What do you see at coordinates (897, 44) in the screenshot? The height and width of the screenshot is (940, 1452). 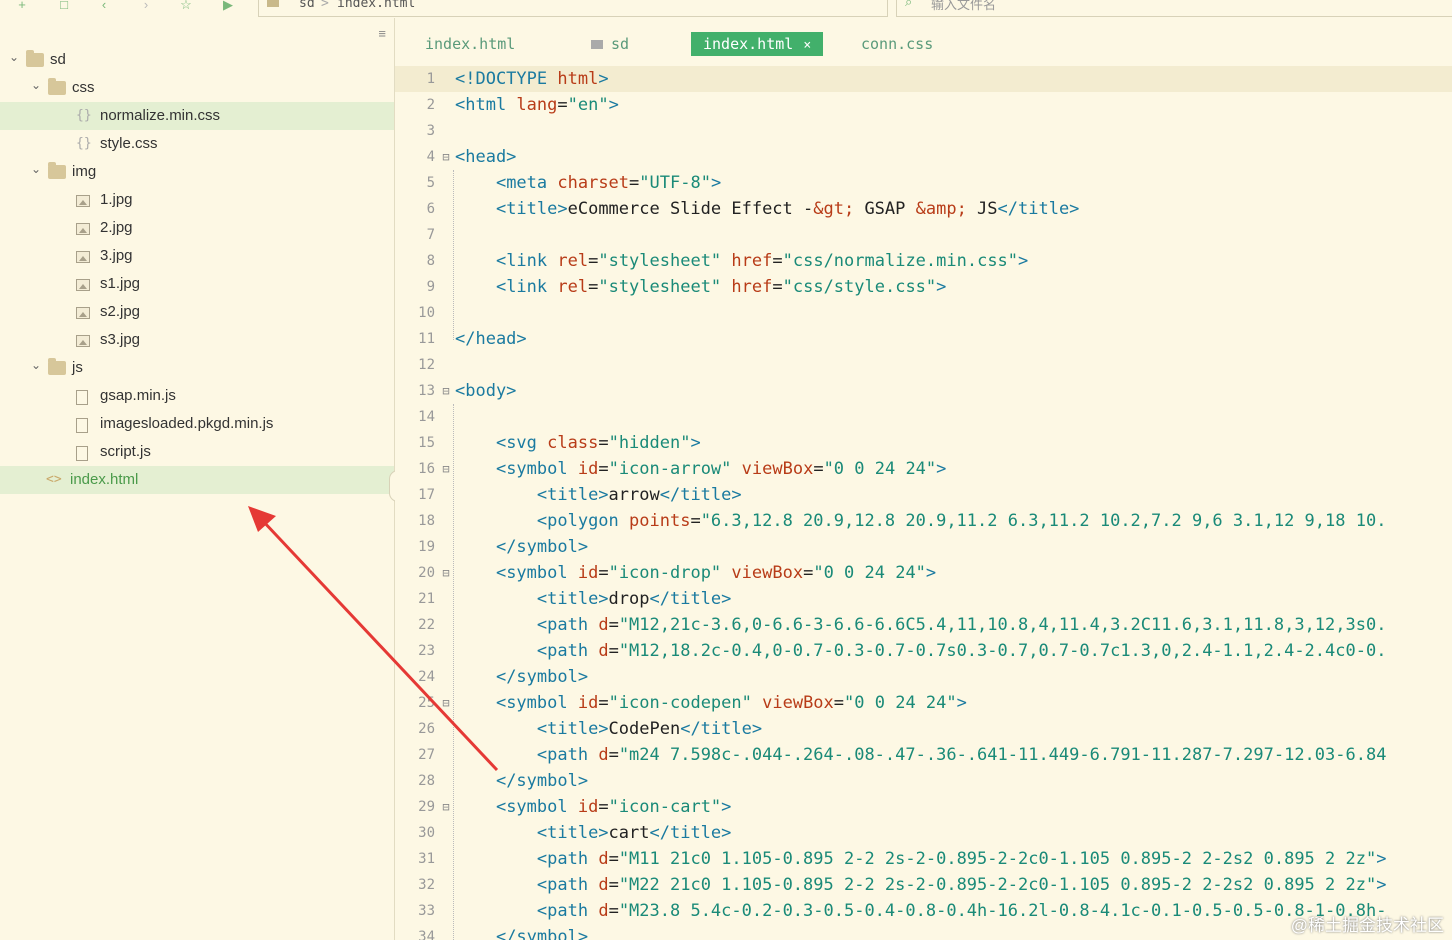 I see `tab-conn-css: conn.css` at bounding box center [897, 44].